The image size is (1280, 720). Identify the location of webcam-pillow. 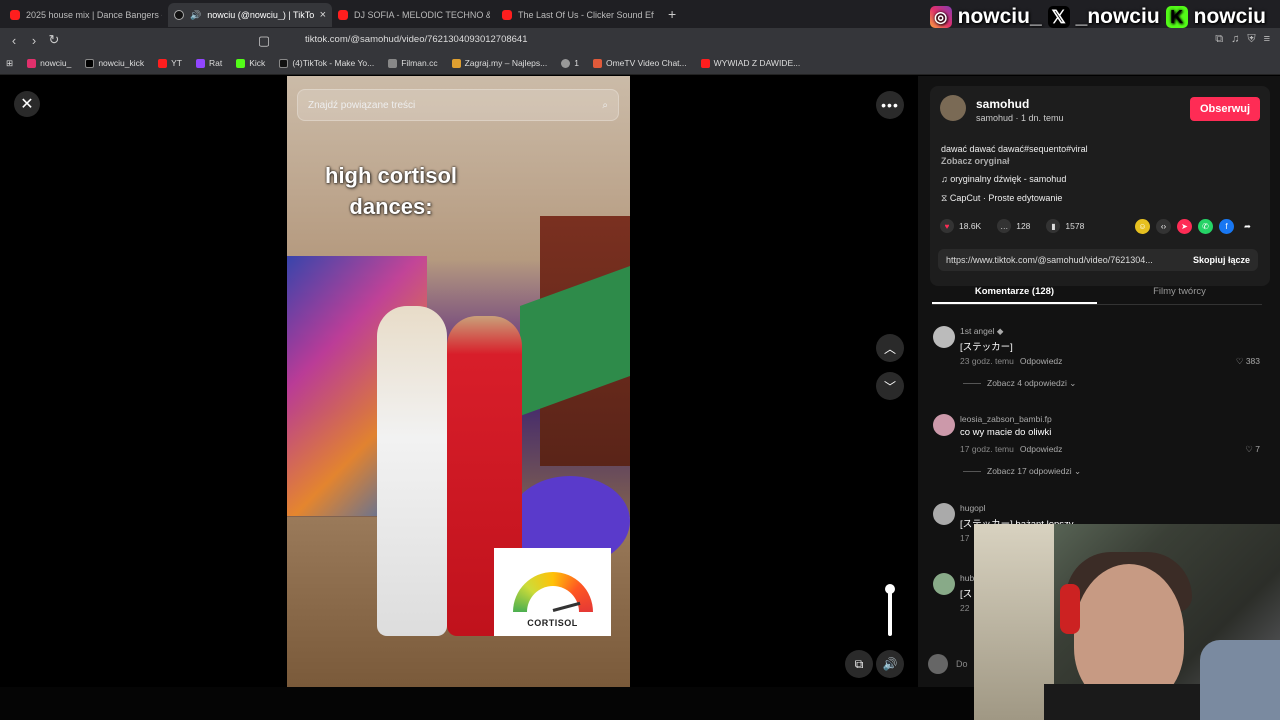
(1240, 680).